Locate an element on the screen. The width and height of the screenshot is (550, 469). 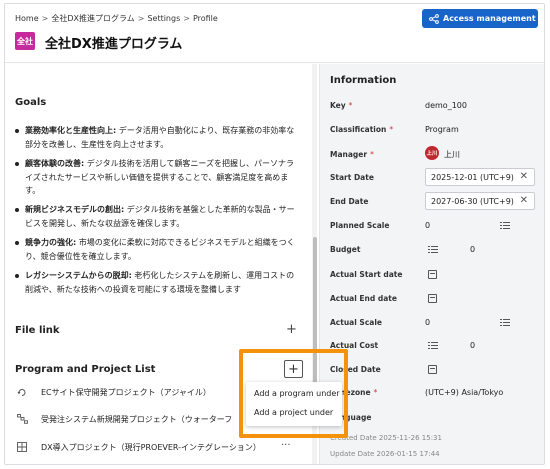
budget-label: Budget is located at coordinates (345, 249).